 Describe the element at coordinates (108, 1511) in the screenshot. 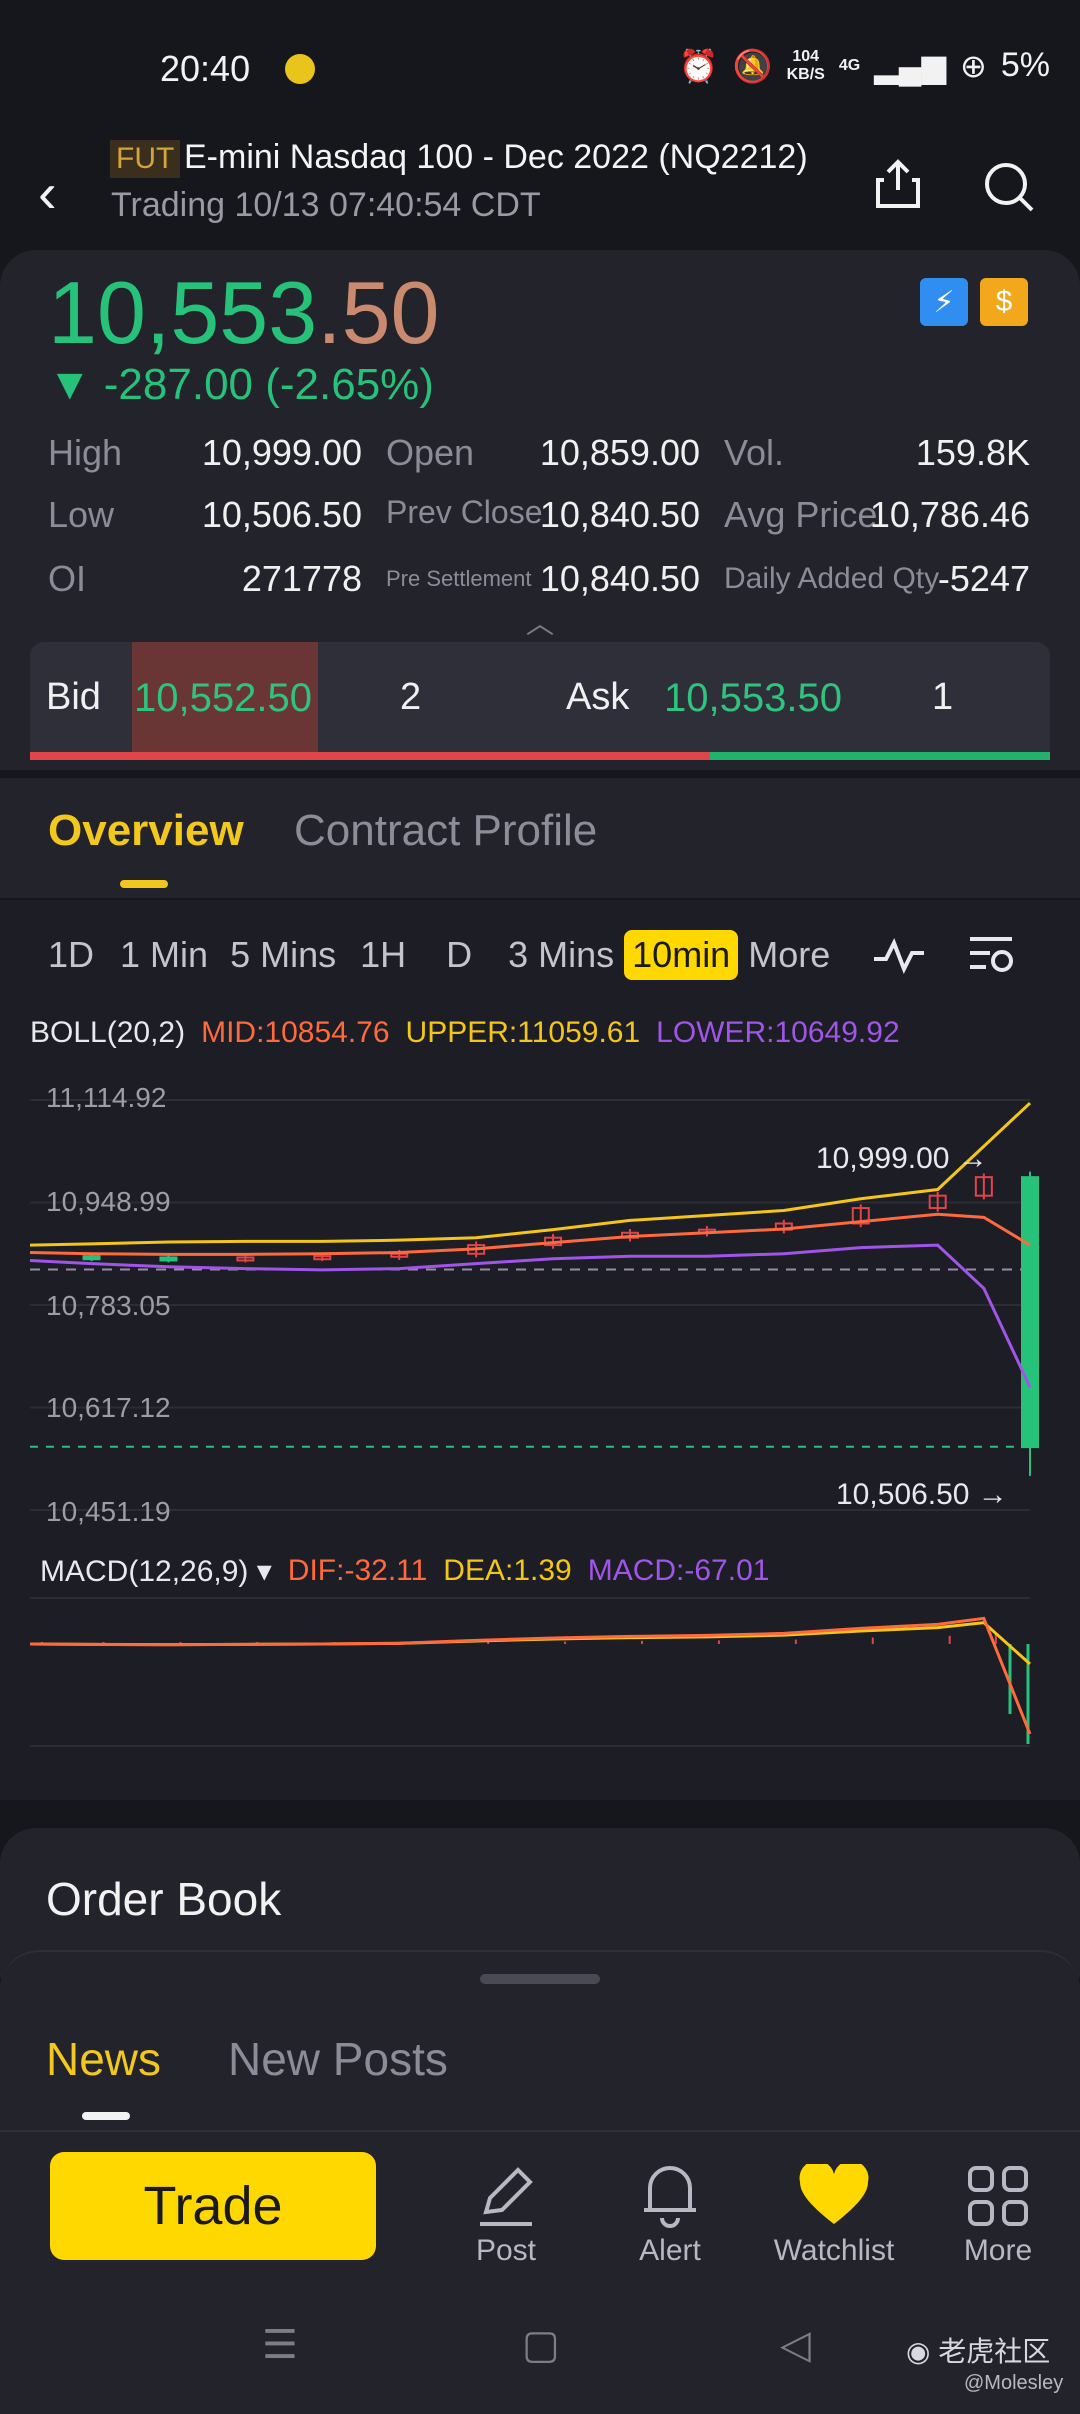

I see `y-tick-label: 10,451.19` at that location.